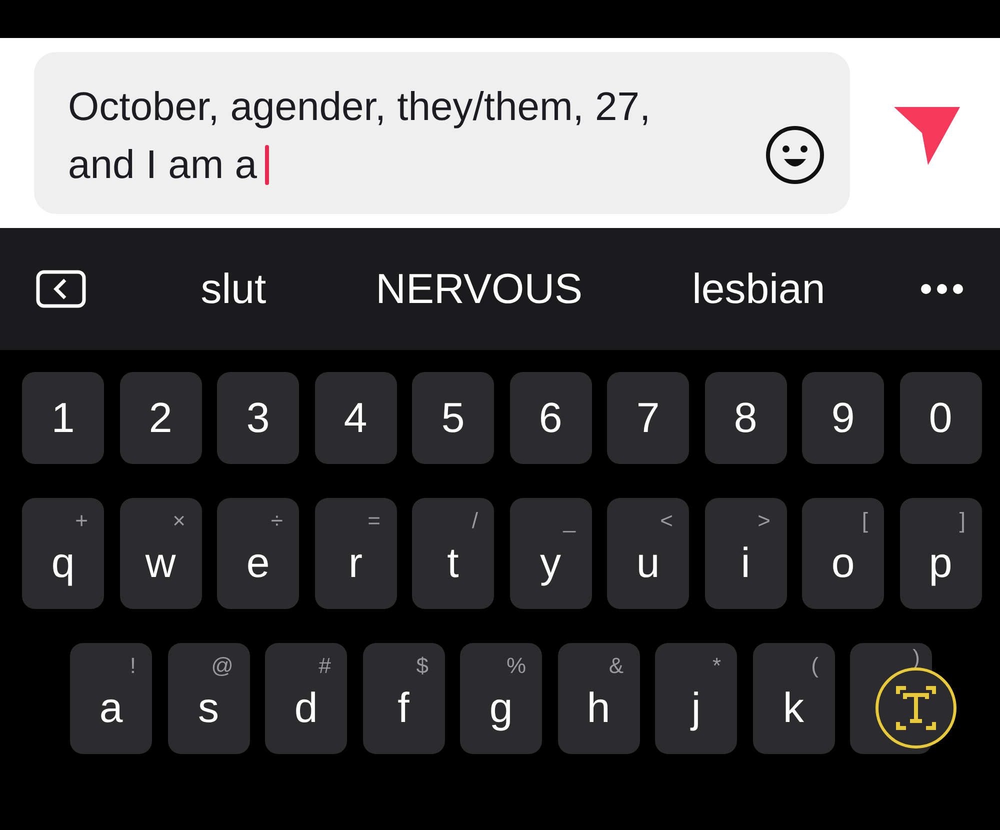 The image size is (1000, 830). I want to click on key: f $, so click(403, 698).